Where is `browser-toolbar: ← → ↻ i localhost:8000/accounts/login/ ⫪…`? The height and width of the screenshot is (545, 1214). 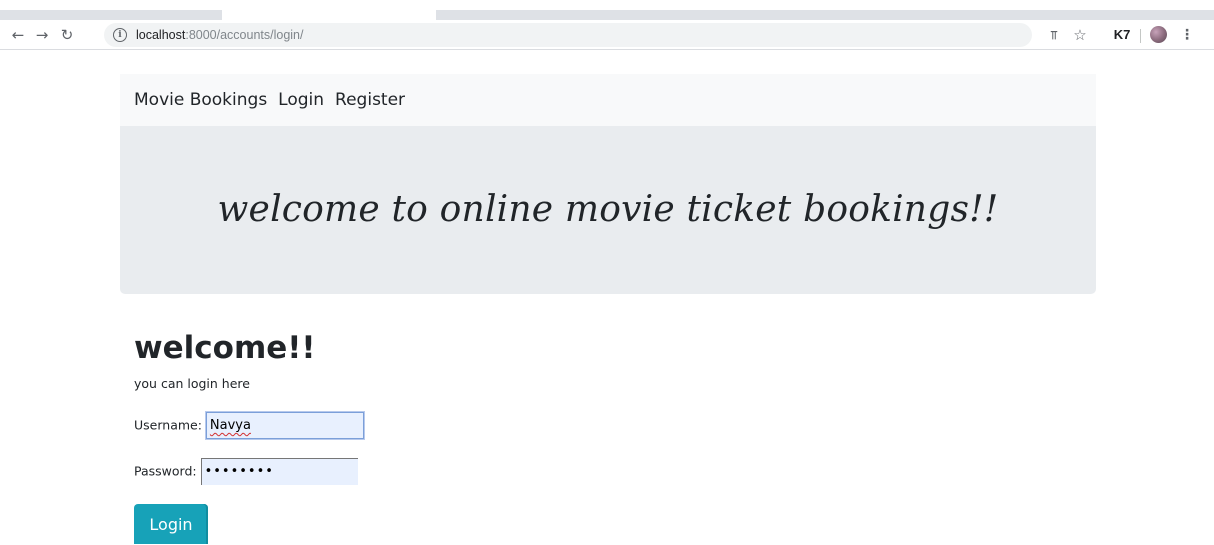
browser-toolbar: ← → ↻ i localhost:8000/accounts/login/ ⫪… is located at coordinates (607, 35).